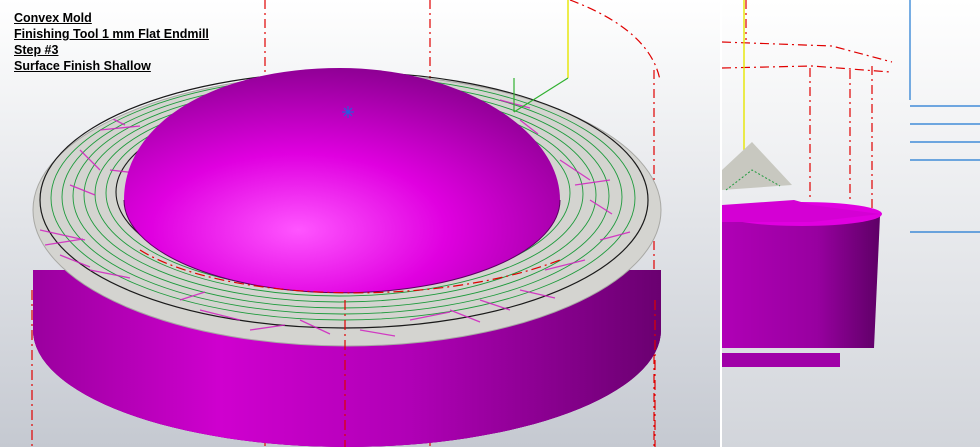  What do you see at coordinates (802, 283) in the screenshot?
I see `side-part-cylinder` at bounding box center [802, 283].